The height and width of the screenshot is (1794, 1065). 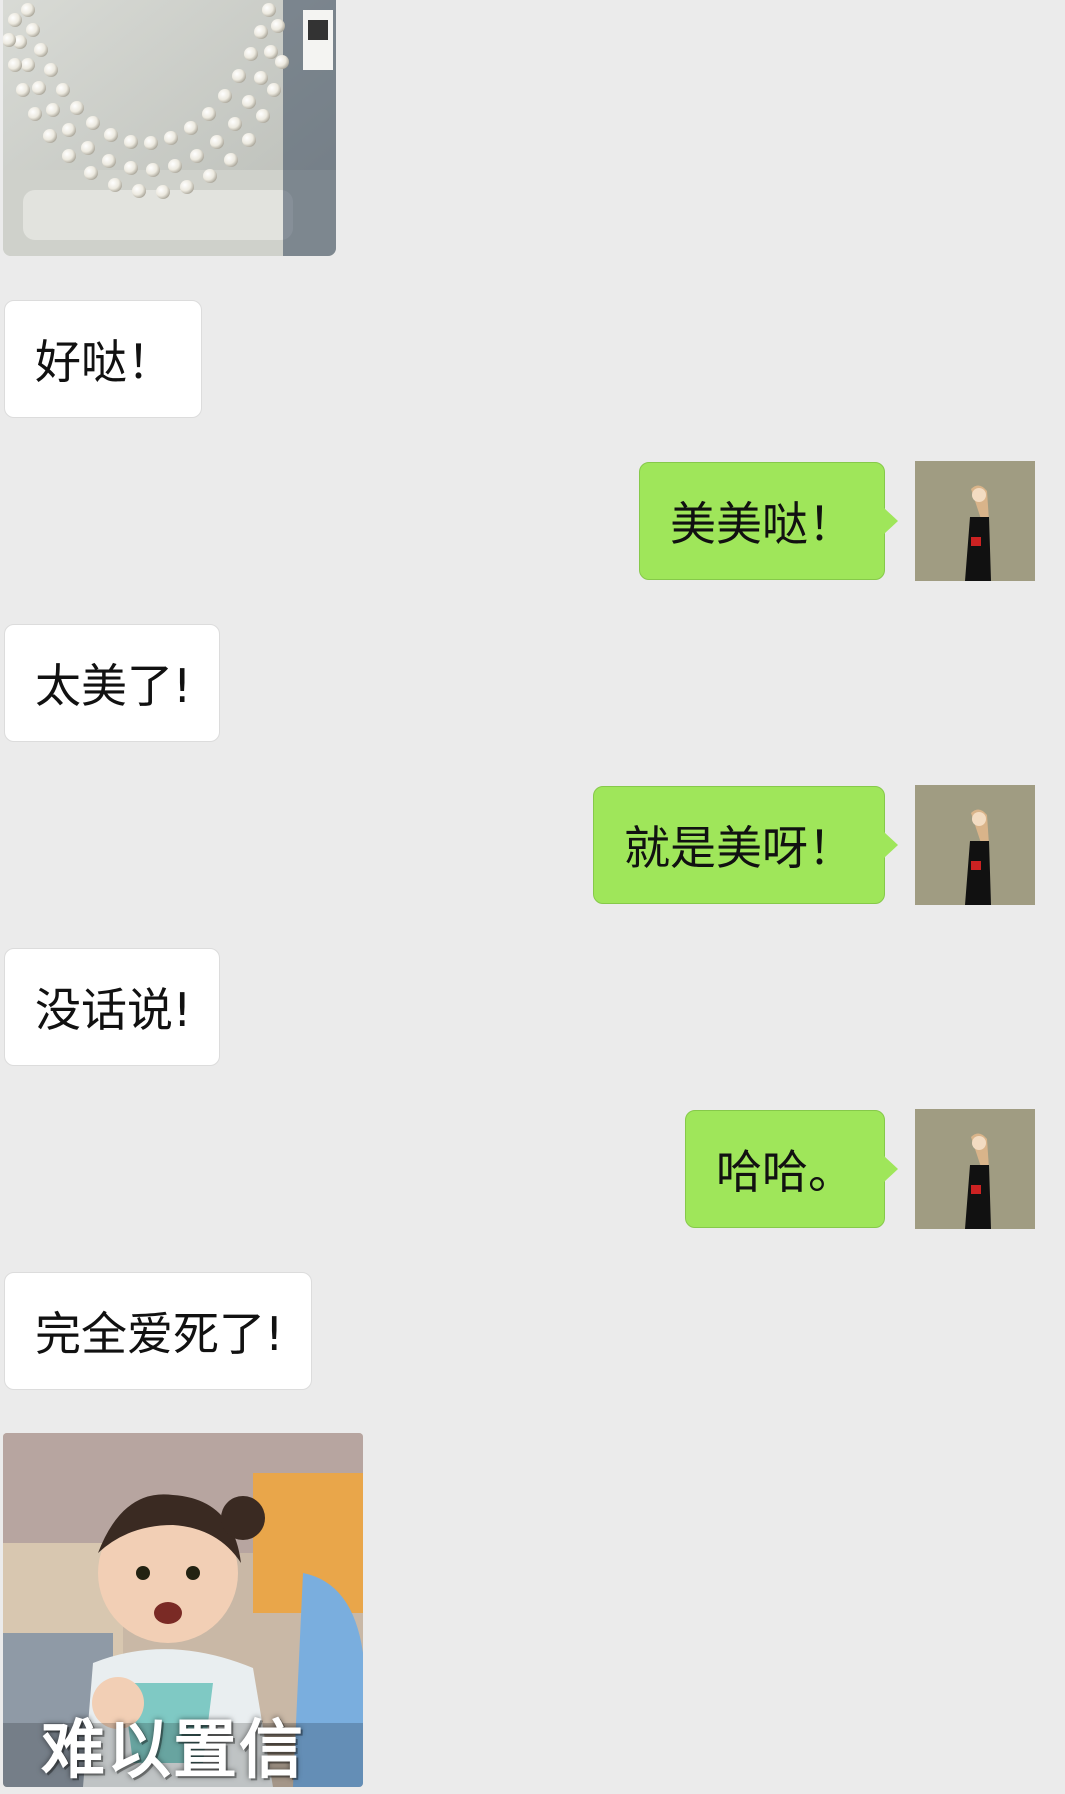 I want to click on pearl-necklace-image, so click(x=169, y=128).